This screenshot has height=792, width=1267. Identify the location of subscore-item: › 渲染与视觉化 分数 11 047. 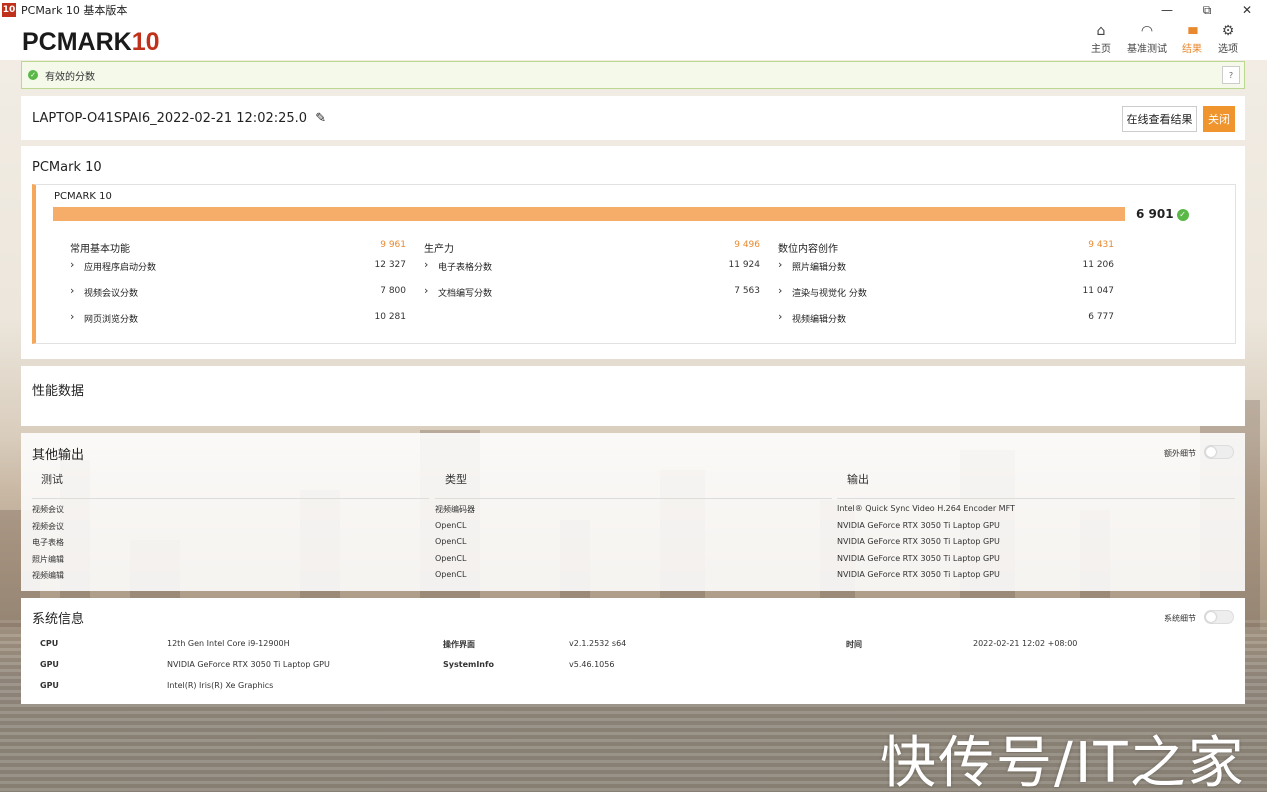
(946, 295).